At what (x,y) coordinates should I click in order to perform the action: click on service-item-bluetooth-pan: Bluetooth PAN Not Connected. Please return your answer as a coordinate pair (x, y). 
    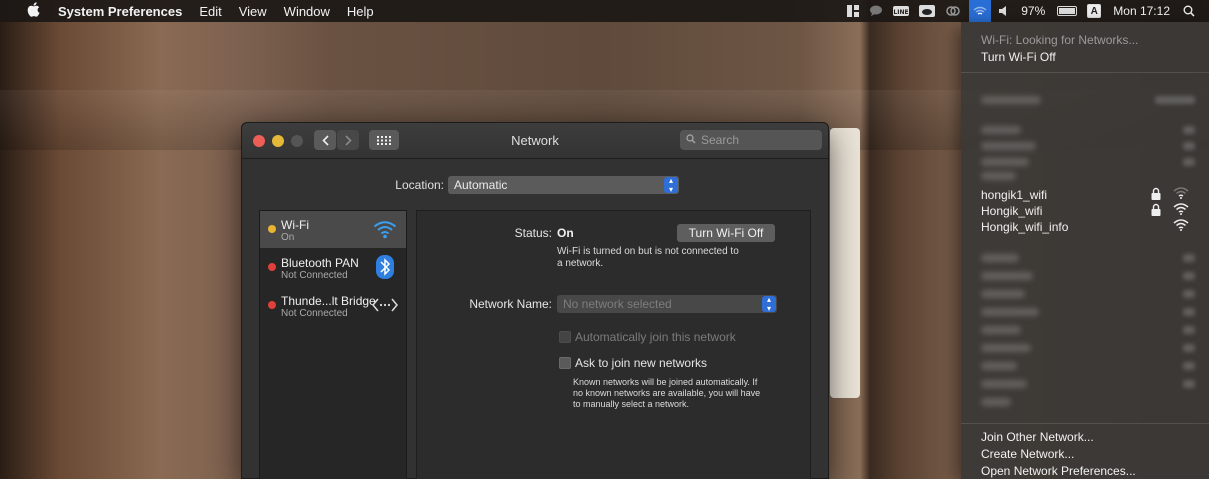
    Looking at the image, I should click on (333, 267).